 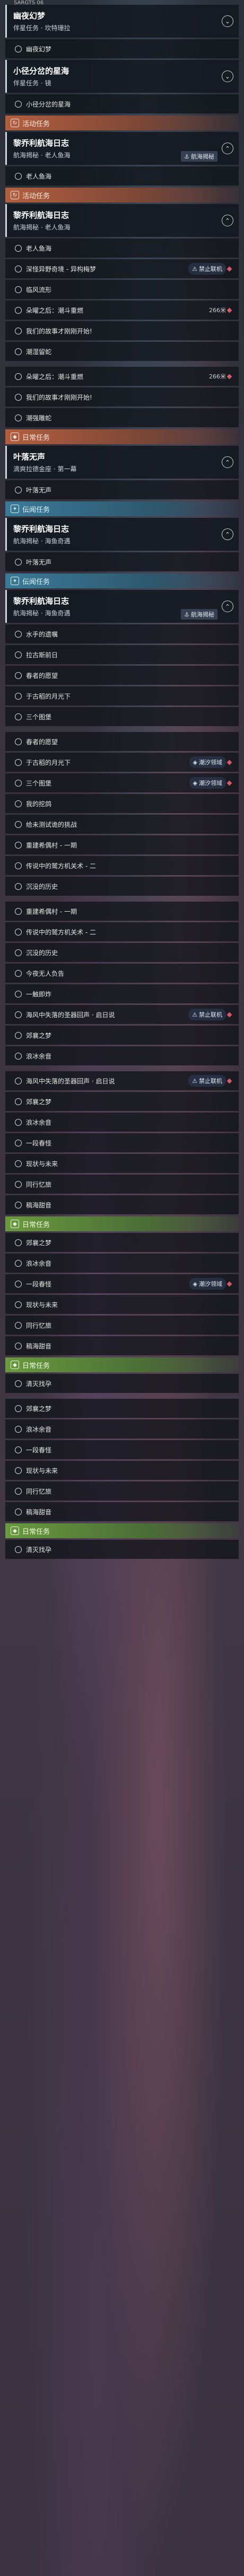 I want to click on step-label: 同行忆旅, so click(x=39, y=1184).